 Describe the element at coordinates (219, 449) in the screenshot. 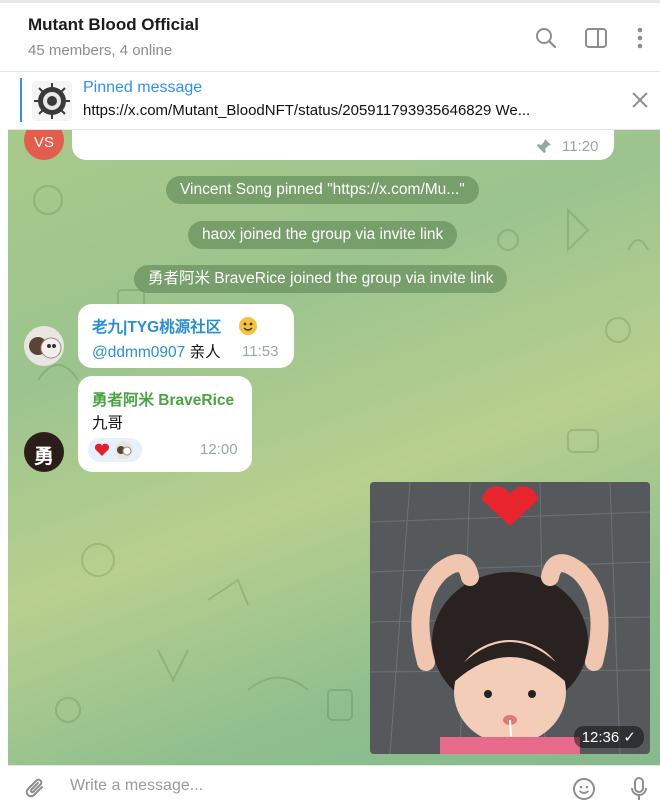

I see `message-time: 12:00` at that location.